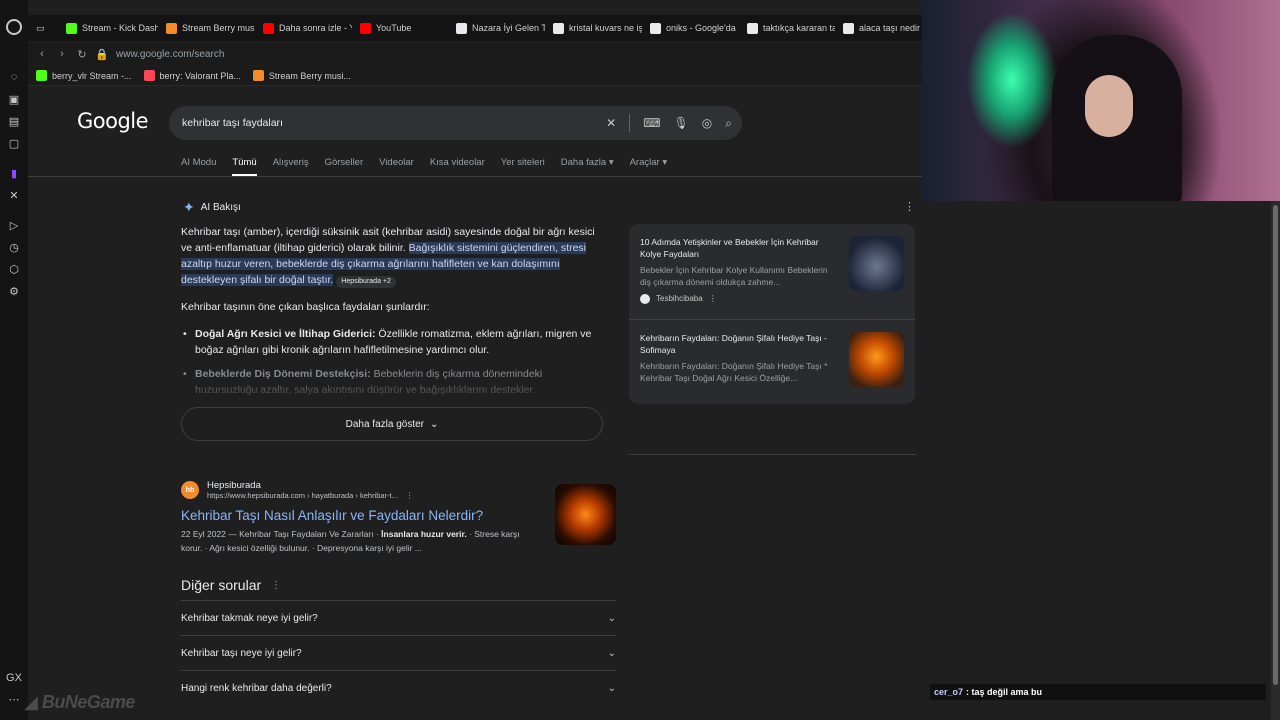 The height and width of the screenshot is (720, 1280). What do you see at coordinates (707, 123) in the screenshot?
I see `lens-icon: ◎` at bounding box center [707, 123].